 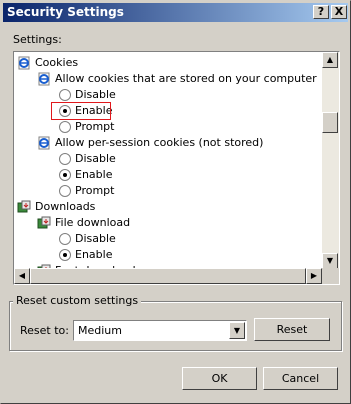 What do you see at coordinates (93, 222) in the screenshot?
I see `tree-item-label: File download` at bounding box center [93, 222].